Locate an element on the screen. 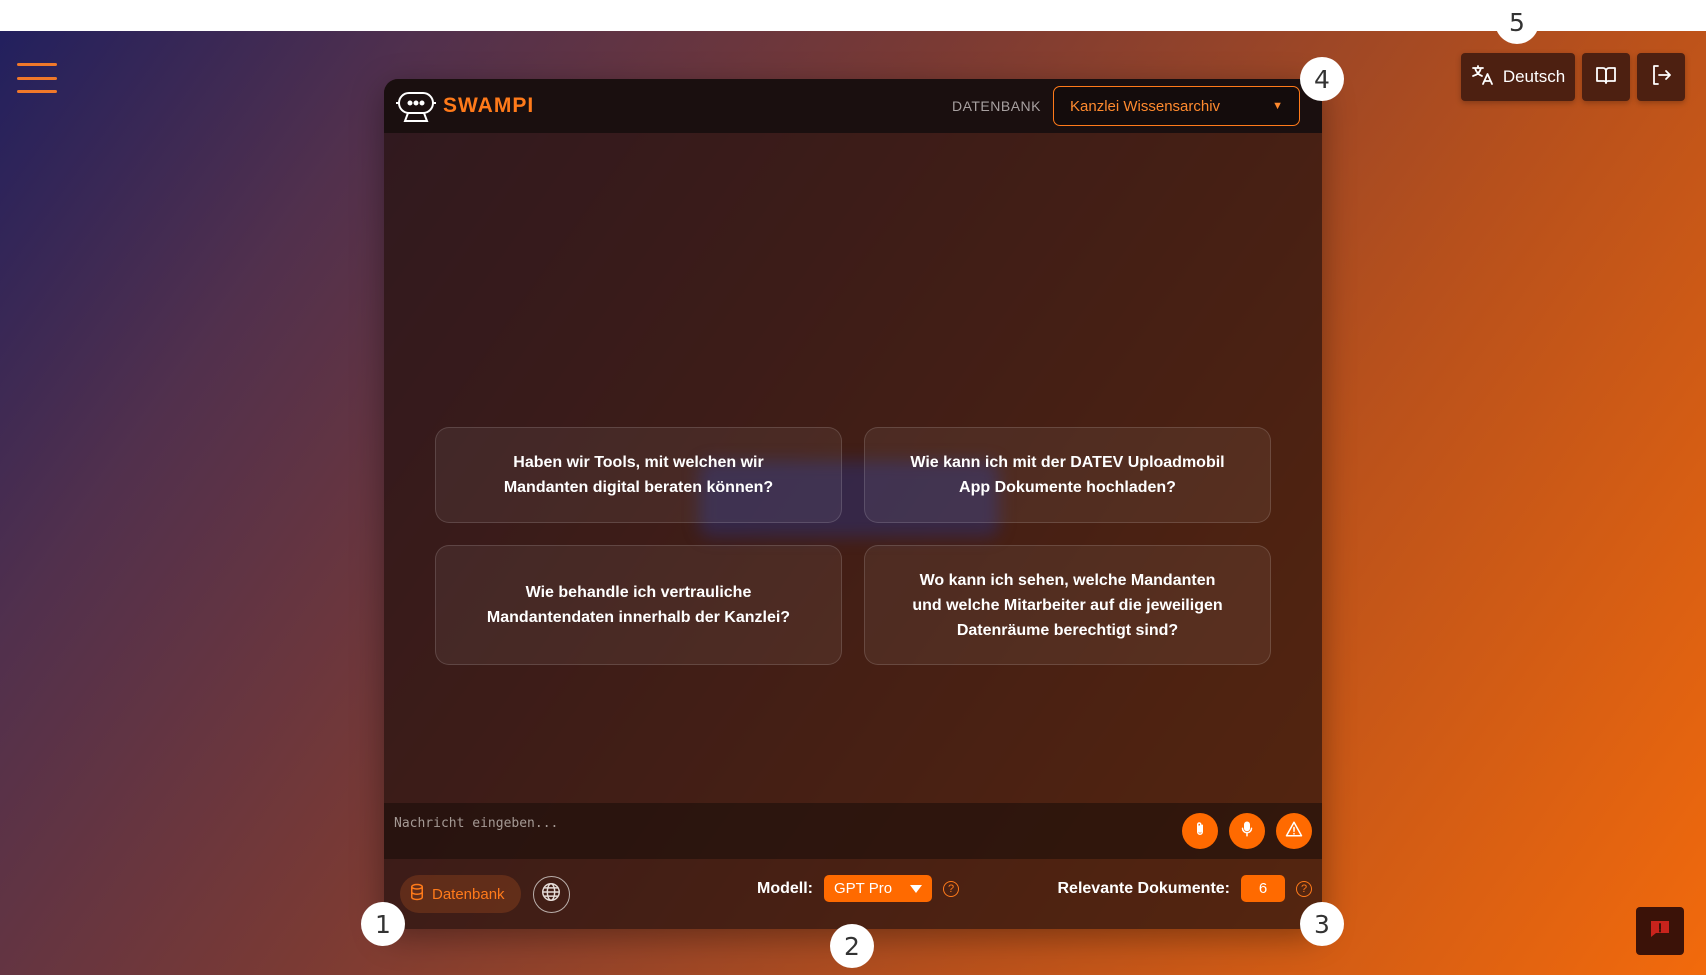 The height and width of the screenshot is (975, 1706). web-search-button is located at coordinates (551, 894).